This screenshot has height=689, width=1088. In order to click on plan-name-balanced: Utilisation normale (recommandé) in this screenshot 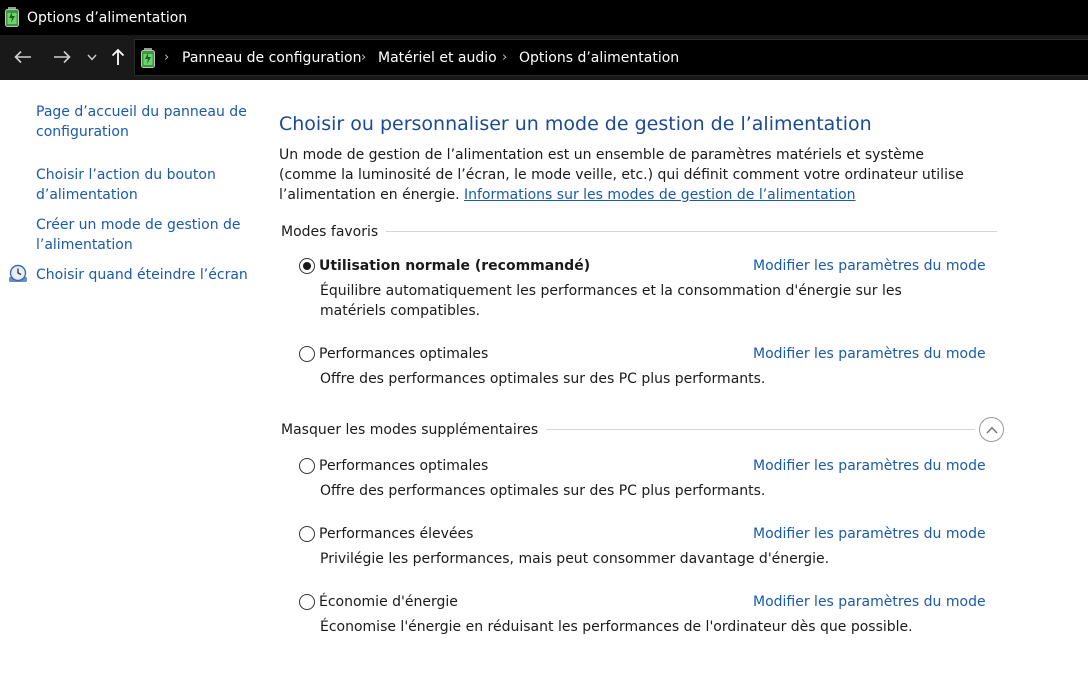, I will do `click(454, 266)`.